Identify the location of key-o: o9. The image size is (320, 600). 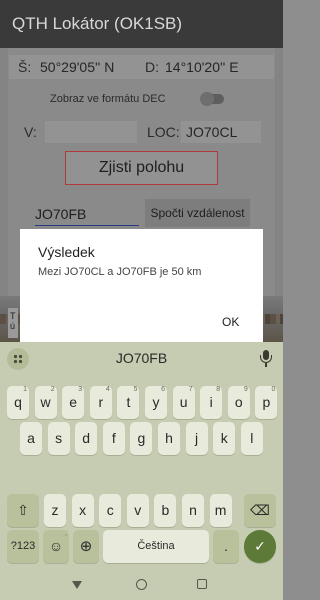
(238, 402).